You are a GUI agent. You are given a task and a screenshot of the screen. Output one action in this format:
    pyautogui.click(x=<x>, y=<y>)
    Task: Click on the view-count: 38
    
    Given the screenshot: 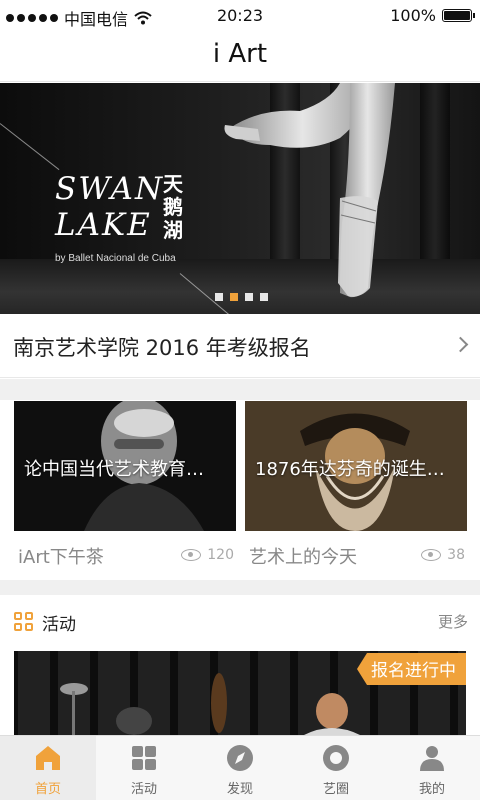 What is the action you would take?
    pyautogui.click(x=443, y=555)
    